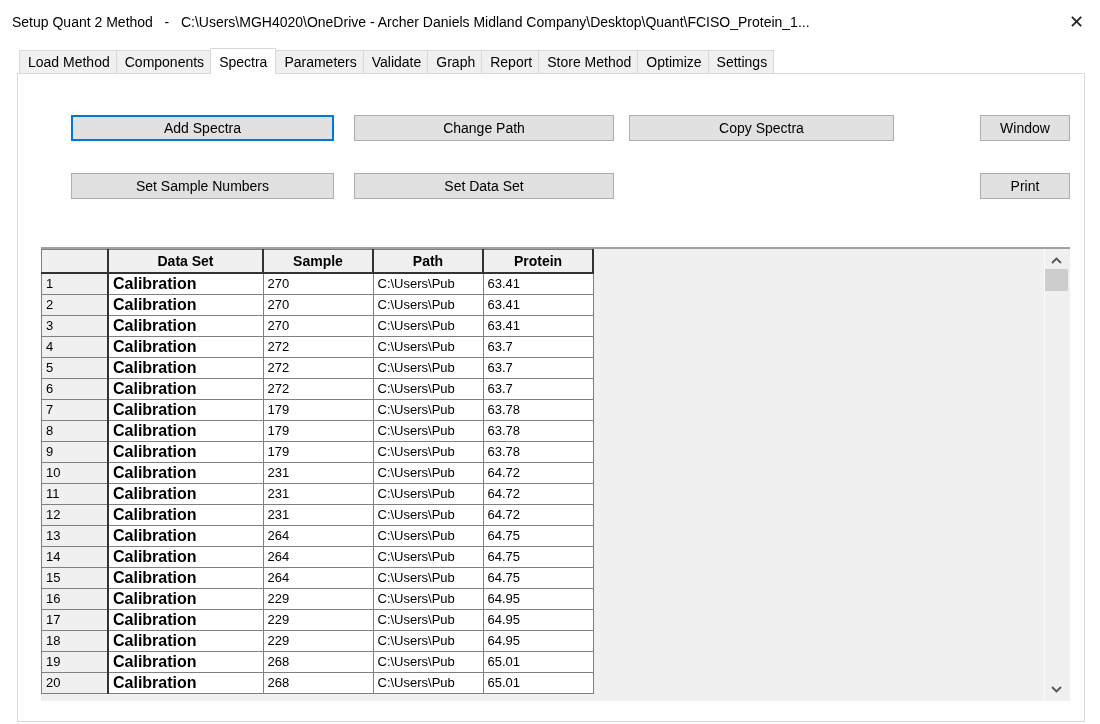 This screenshot has height=724, width=1100. What do you see at coordinates (74, 431) in the screenshot?
I see `row-header: 8` at bounding box center [74, 431].